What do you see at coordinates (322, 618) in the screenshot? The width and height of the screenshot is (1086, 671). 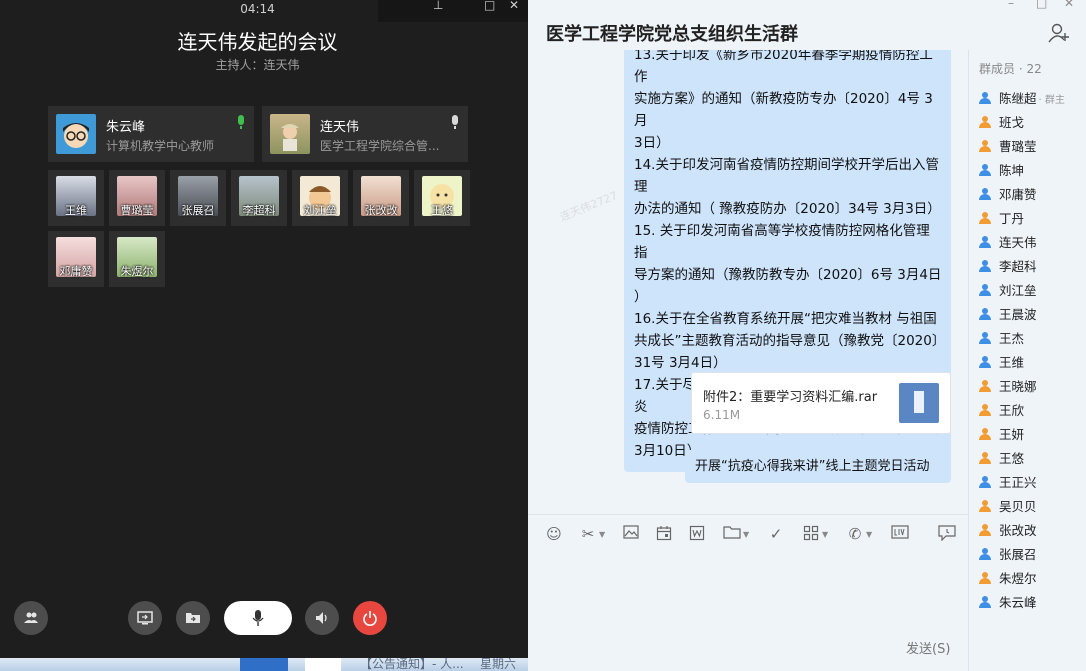 I see `speaker-button` at bounding box center [322, 618].